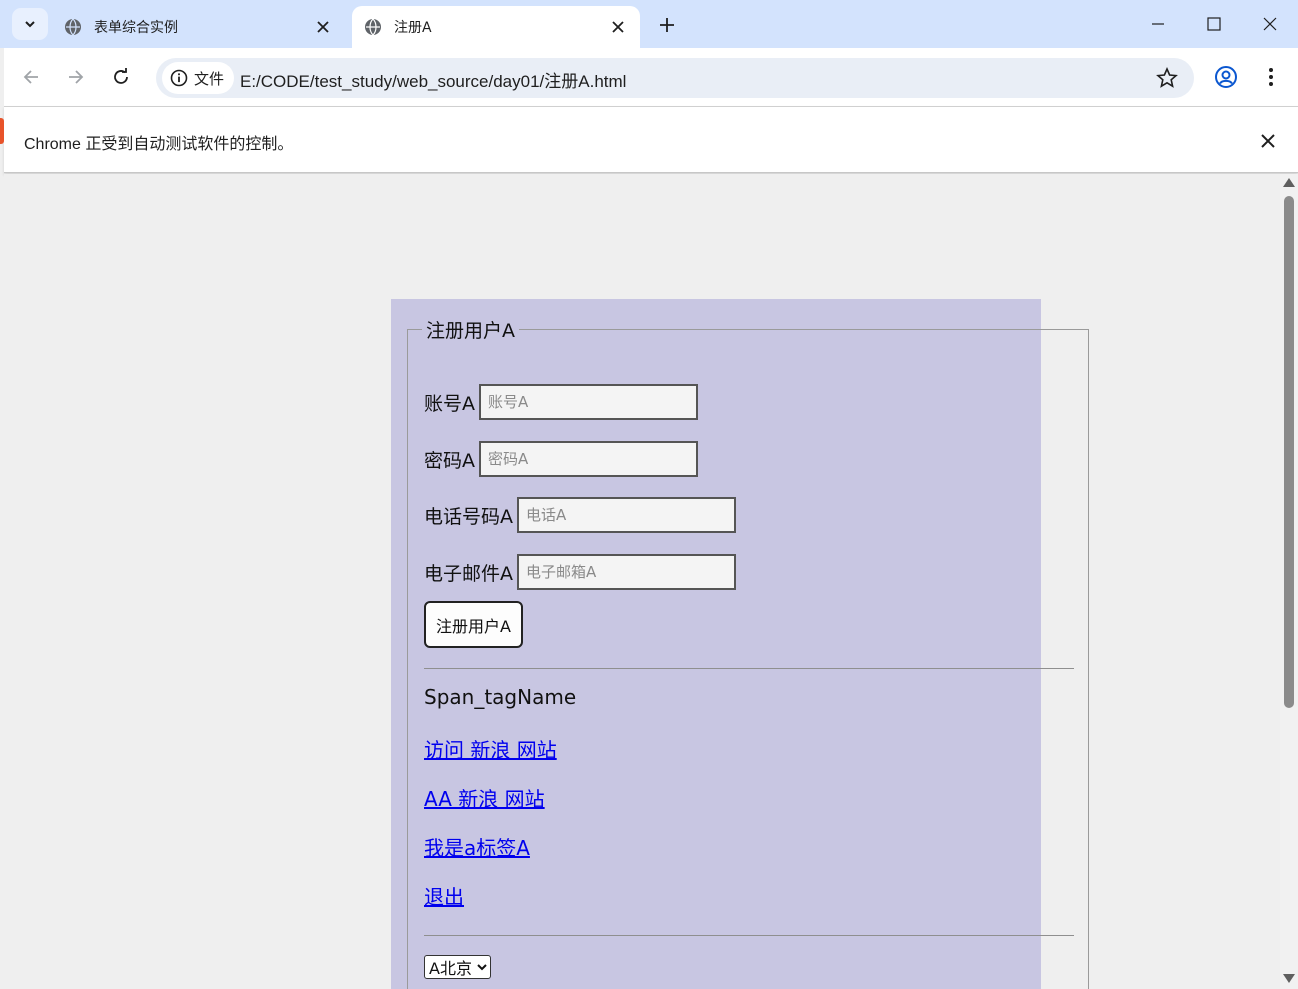 Image resolution: width=1298 pixels, height=989 pixels. What do you see at coordinates (198, 27) in the screenshot?
I see `tab-form-examples: 表单综合实例` at bounding box center [198, 27].